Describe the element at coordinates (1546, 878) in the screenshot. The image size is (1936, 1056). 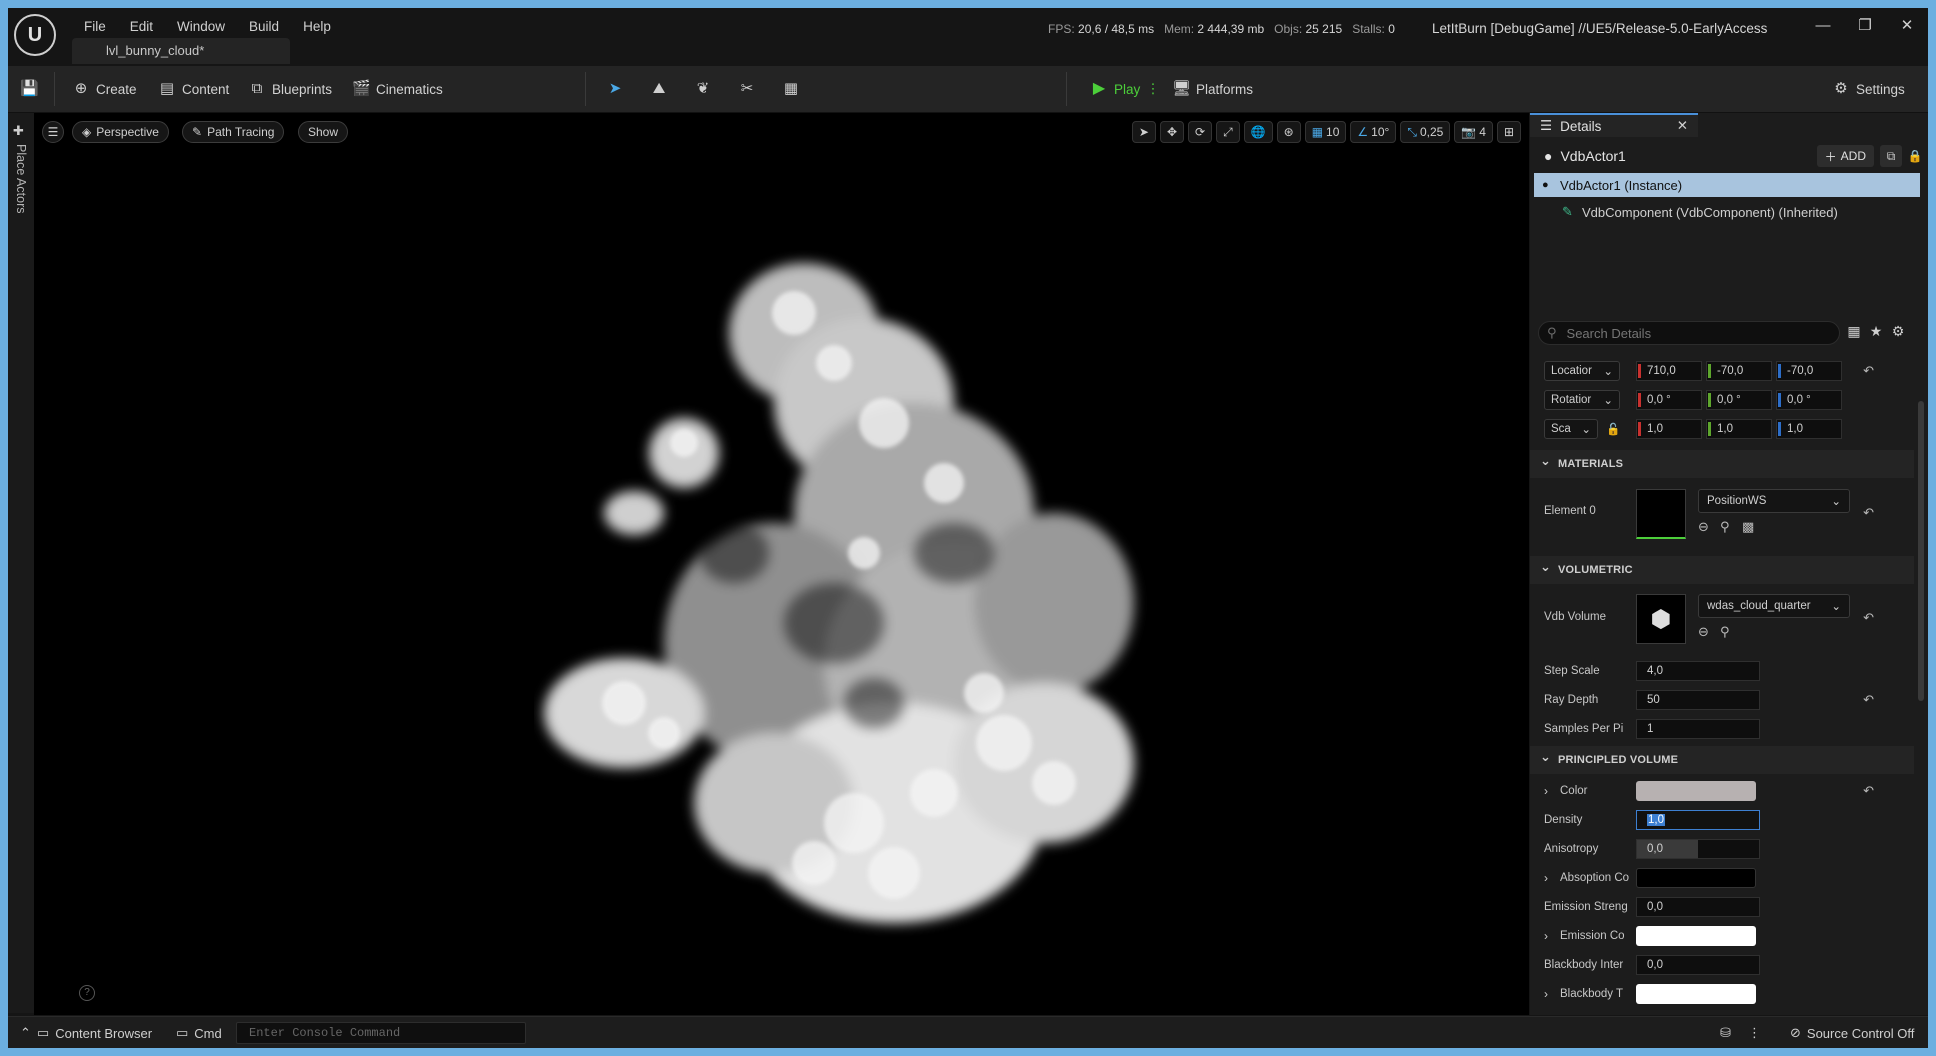
I see `expand-absorption-icon: ›` at that location.